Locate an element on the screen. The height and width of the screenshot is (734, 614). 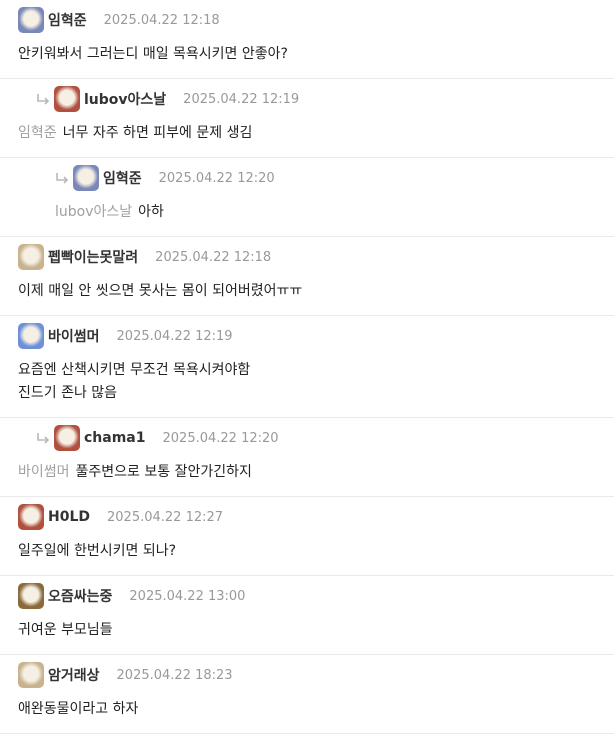
comment-header: chama1 2025.04.22 12:20 is located at coordinates (316, 438).